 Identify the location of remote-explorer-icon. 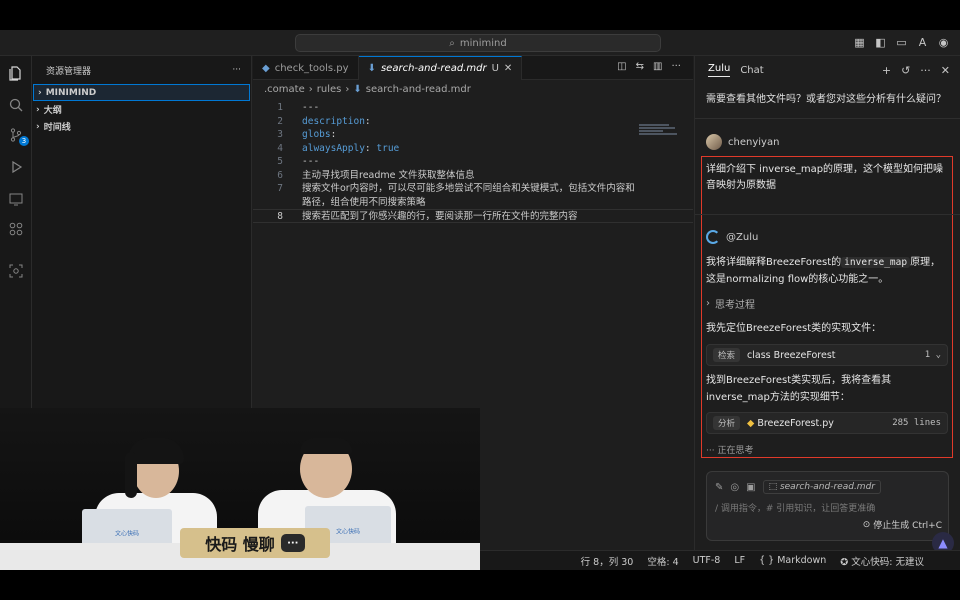
(16, 199).